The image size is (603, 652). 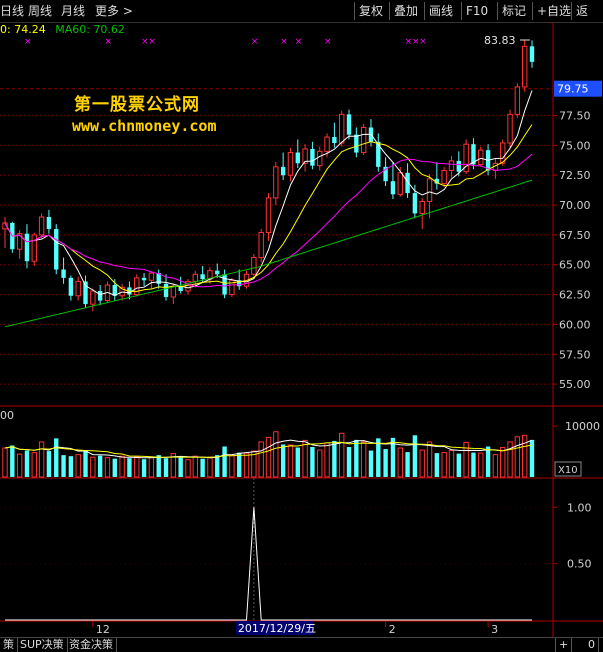 What do you see at coordinates (575, 324) in the screenshot?
I see `price-tick-label: 60.00` at bounding box center [575, 324].